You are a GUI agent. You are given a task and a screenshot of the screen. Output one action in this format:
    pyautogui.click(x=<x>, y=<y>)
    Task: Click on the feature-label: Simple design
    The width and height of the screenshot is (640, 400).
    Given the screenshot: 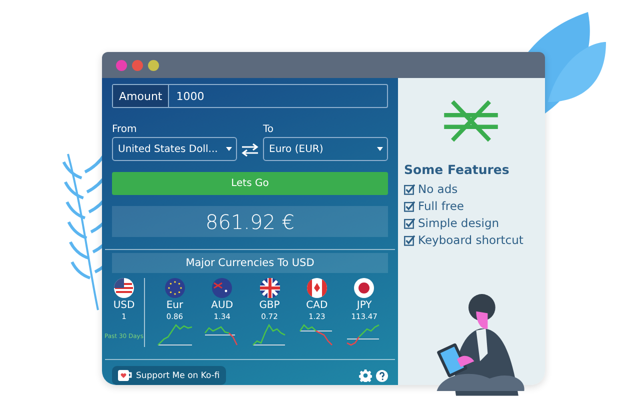 What is the action you would take?
    pyautogui.click(x=459, y=223)
    